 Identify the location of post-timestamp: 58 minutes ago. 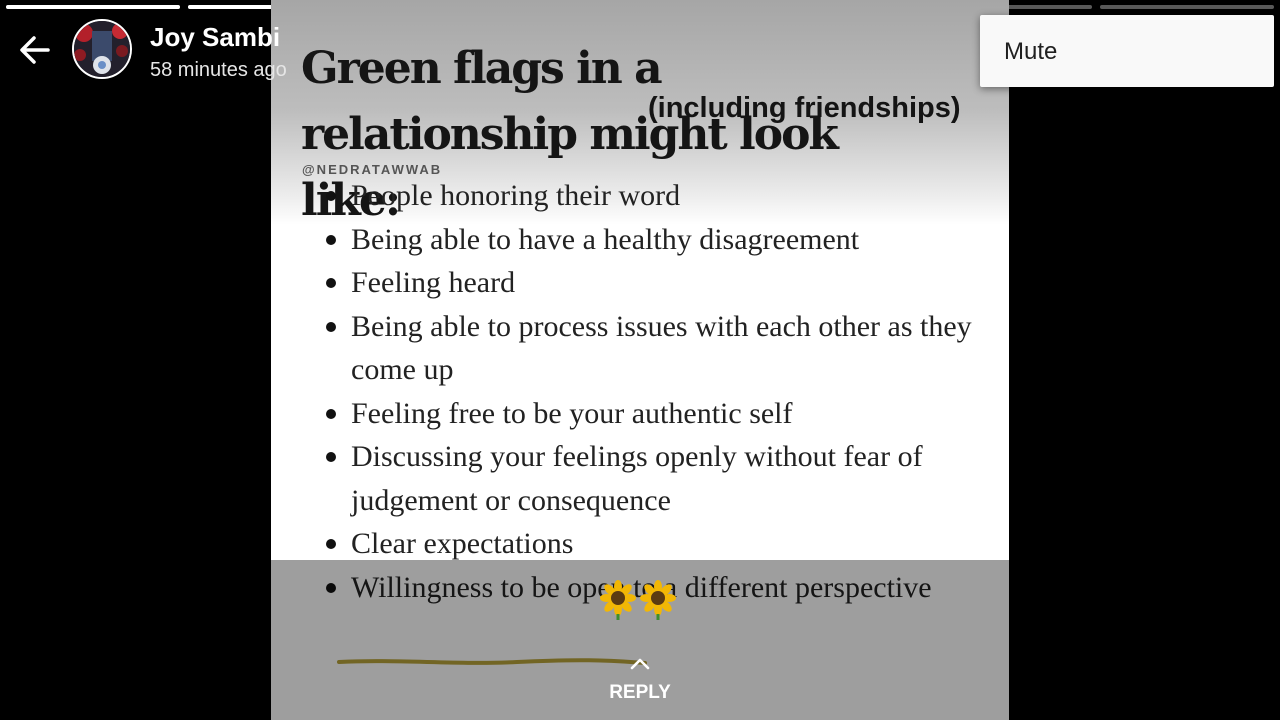
(218, 70).